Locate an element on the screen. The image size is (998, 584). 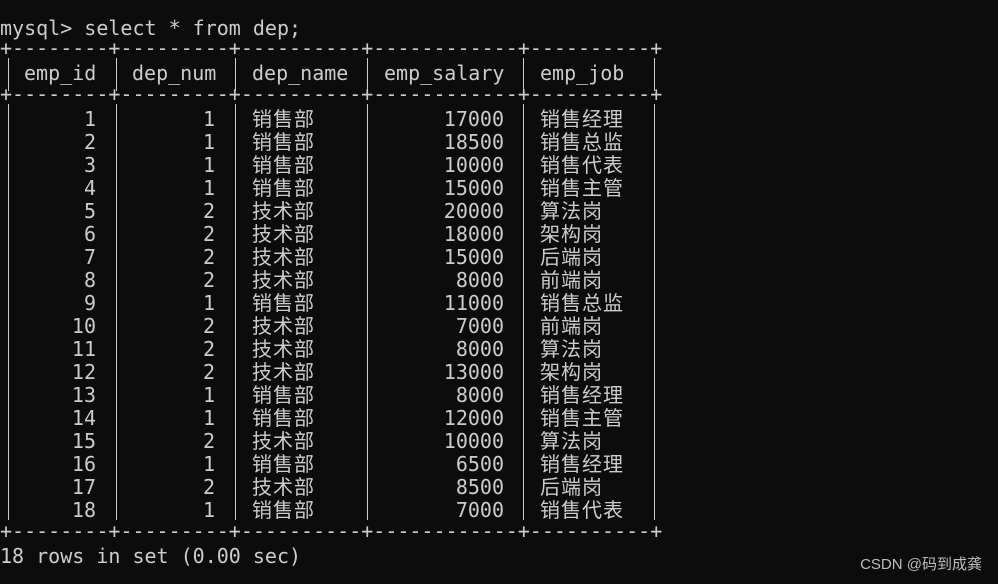
cell-emp-salary: 11000 is located at coordinates (473, 303).